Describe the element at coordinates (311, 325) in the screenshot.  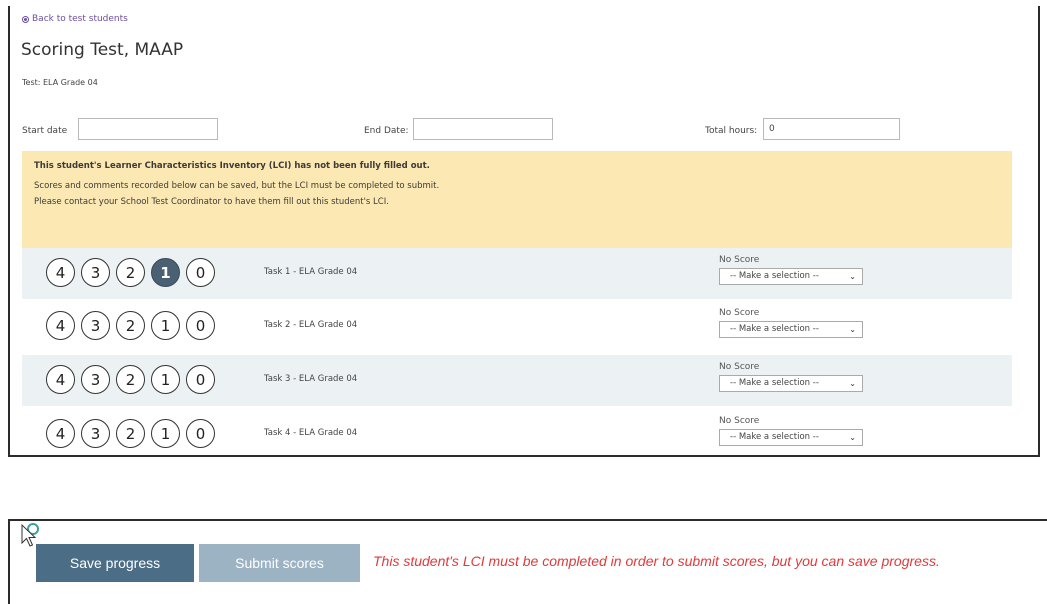
I see `task-label: Task 2 - ELA Grade 04` at that location.